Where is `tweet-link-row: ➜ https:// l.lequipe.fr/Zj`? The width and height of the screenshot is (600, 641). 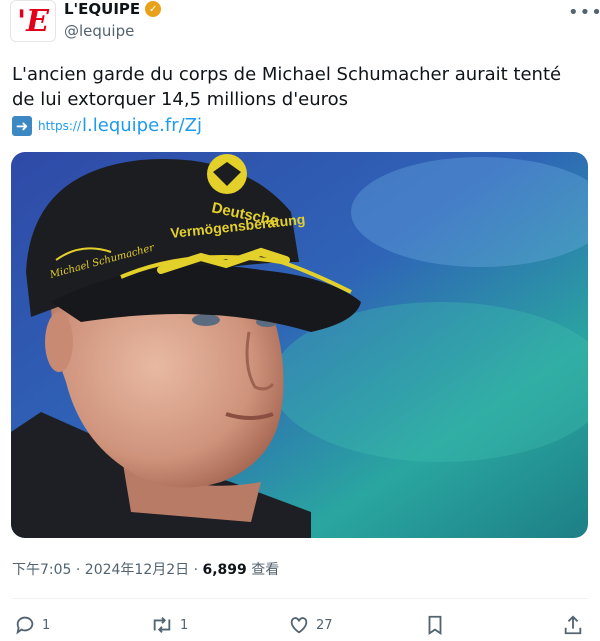
tweet-link-row: ➜ https:// l.lequipe.fr/Zj is located at coordinates (107, 125).